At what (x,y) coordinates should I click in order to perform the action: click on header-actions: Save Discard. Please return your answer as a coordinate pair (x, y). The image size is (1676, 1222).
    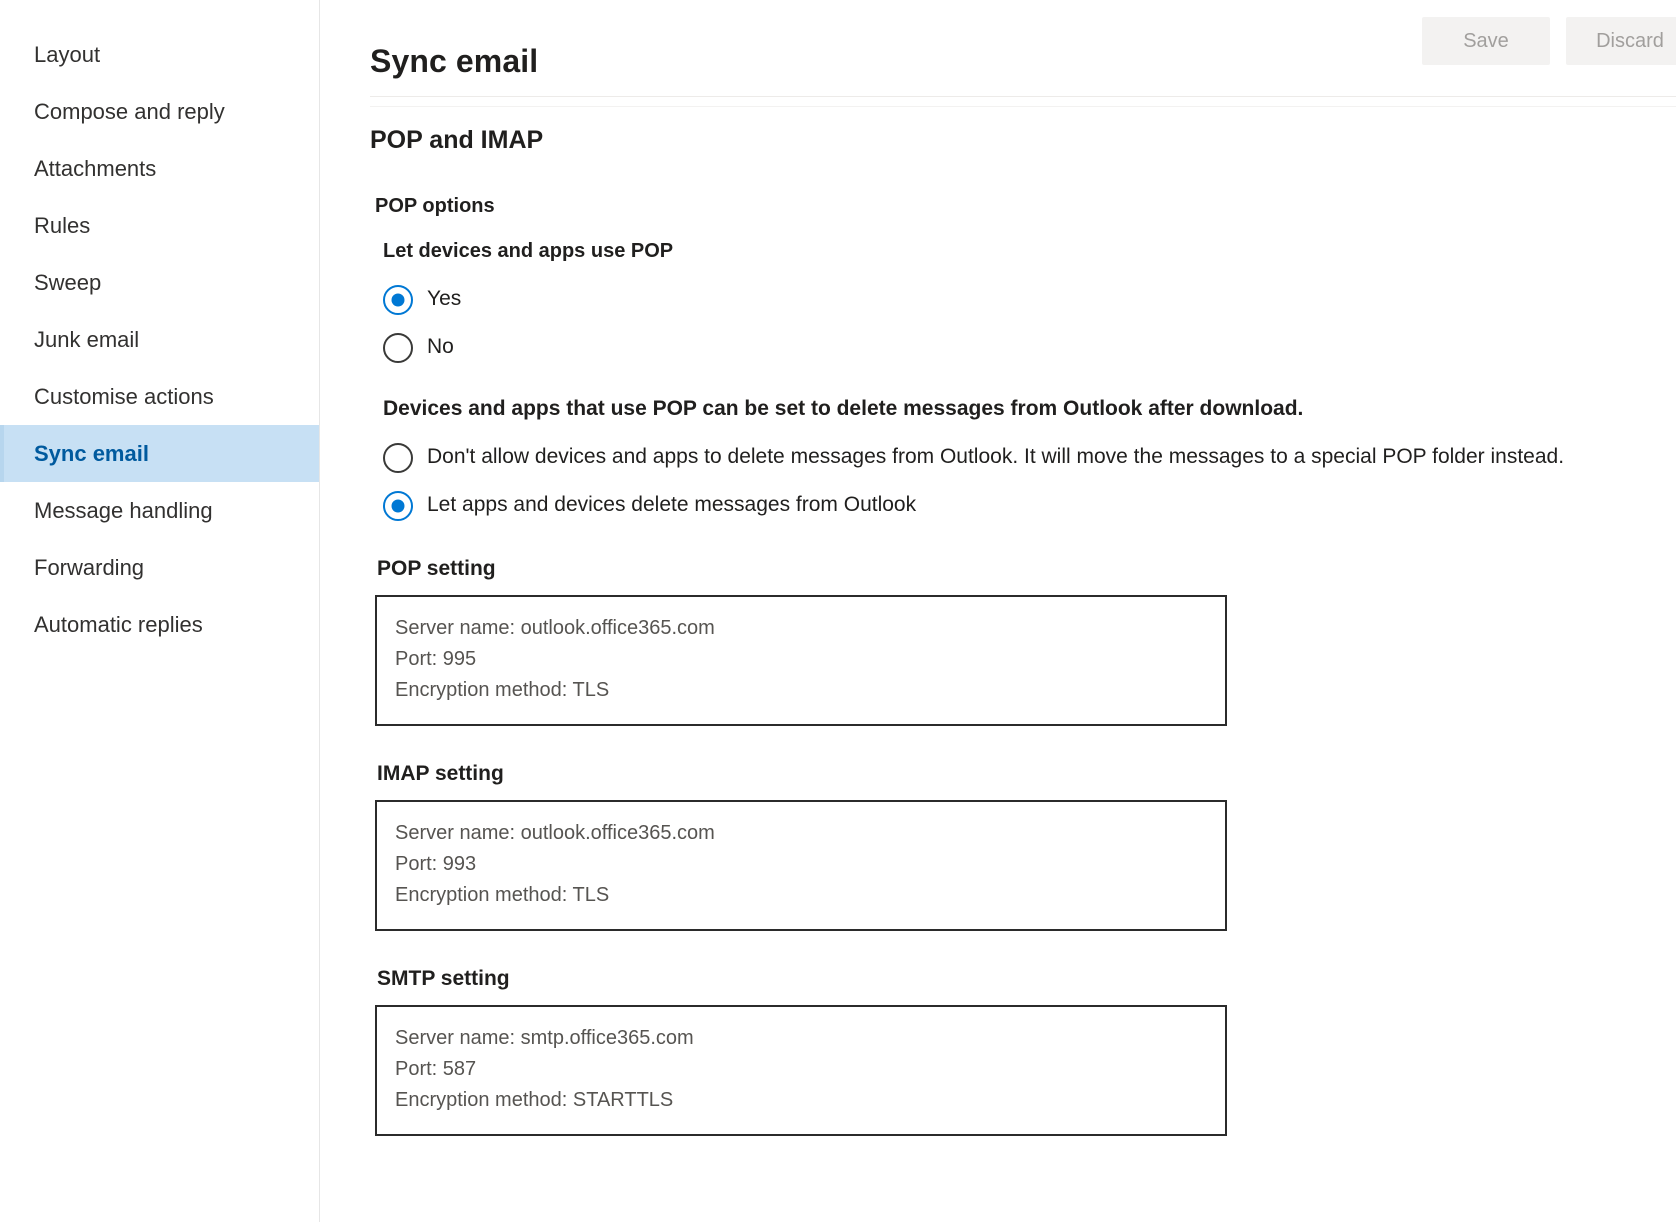
    Looking at the image, I should click on (1549, 41).